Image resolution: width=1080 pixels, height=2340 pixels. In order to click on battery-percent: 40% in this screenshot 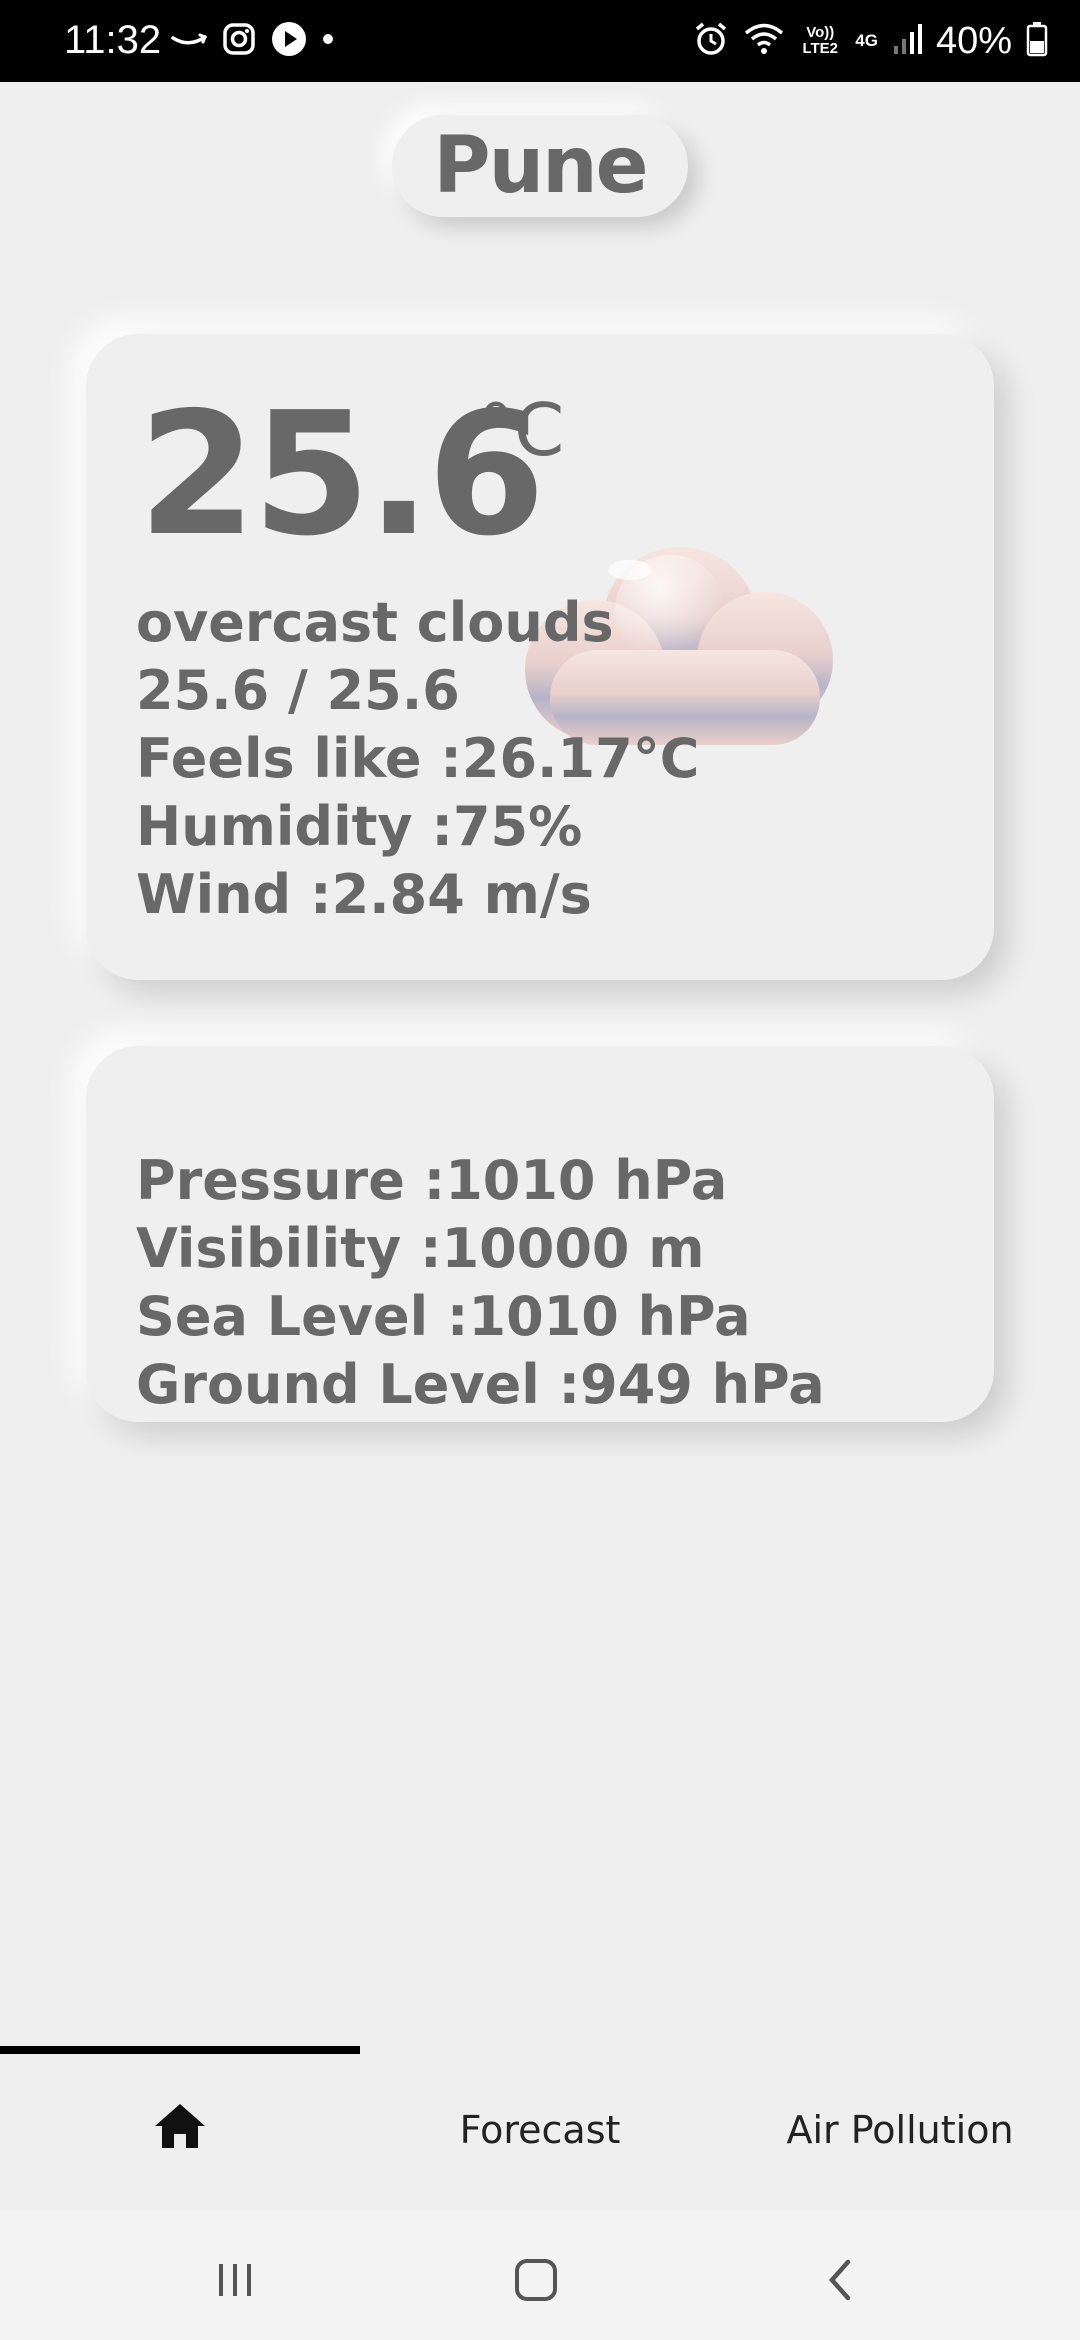, I will do `click(973, 40)`.